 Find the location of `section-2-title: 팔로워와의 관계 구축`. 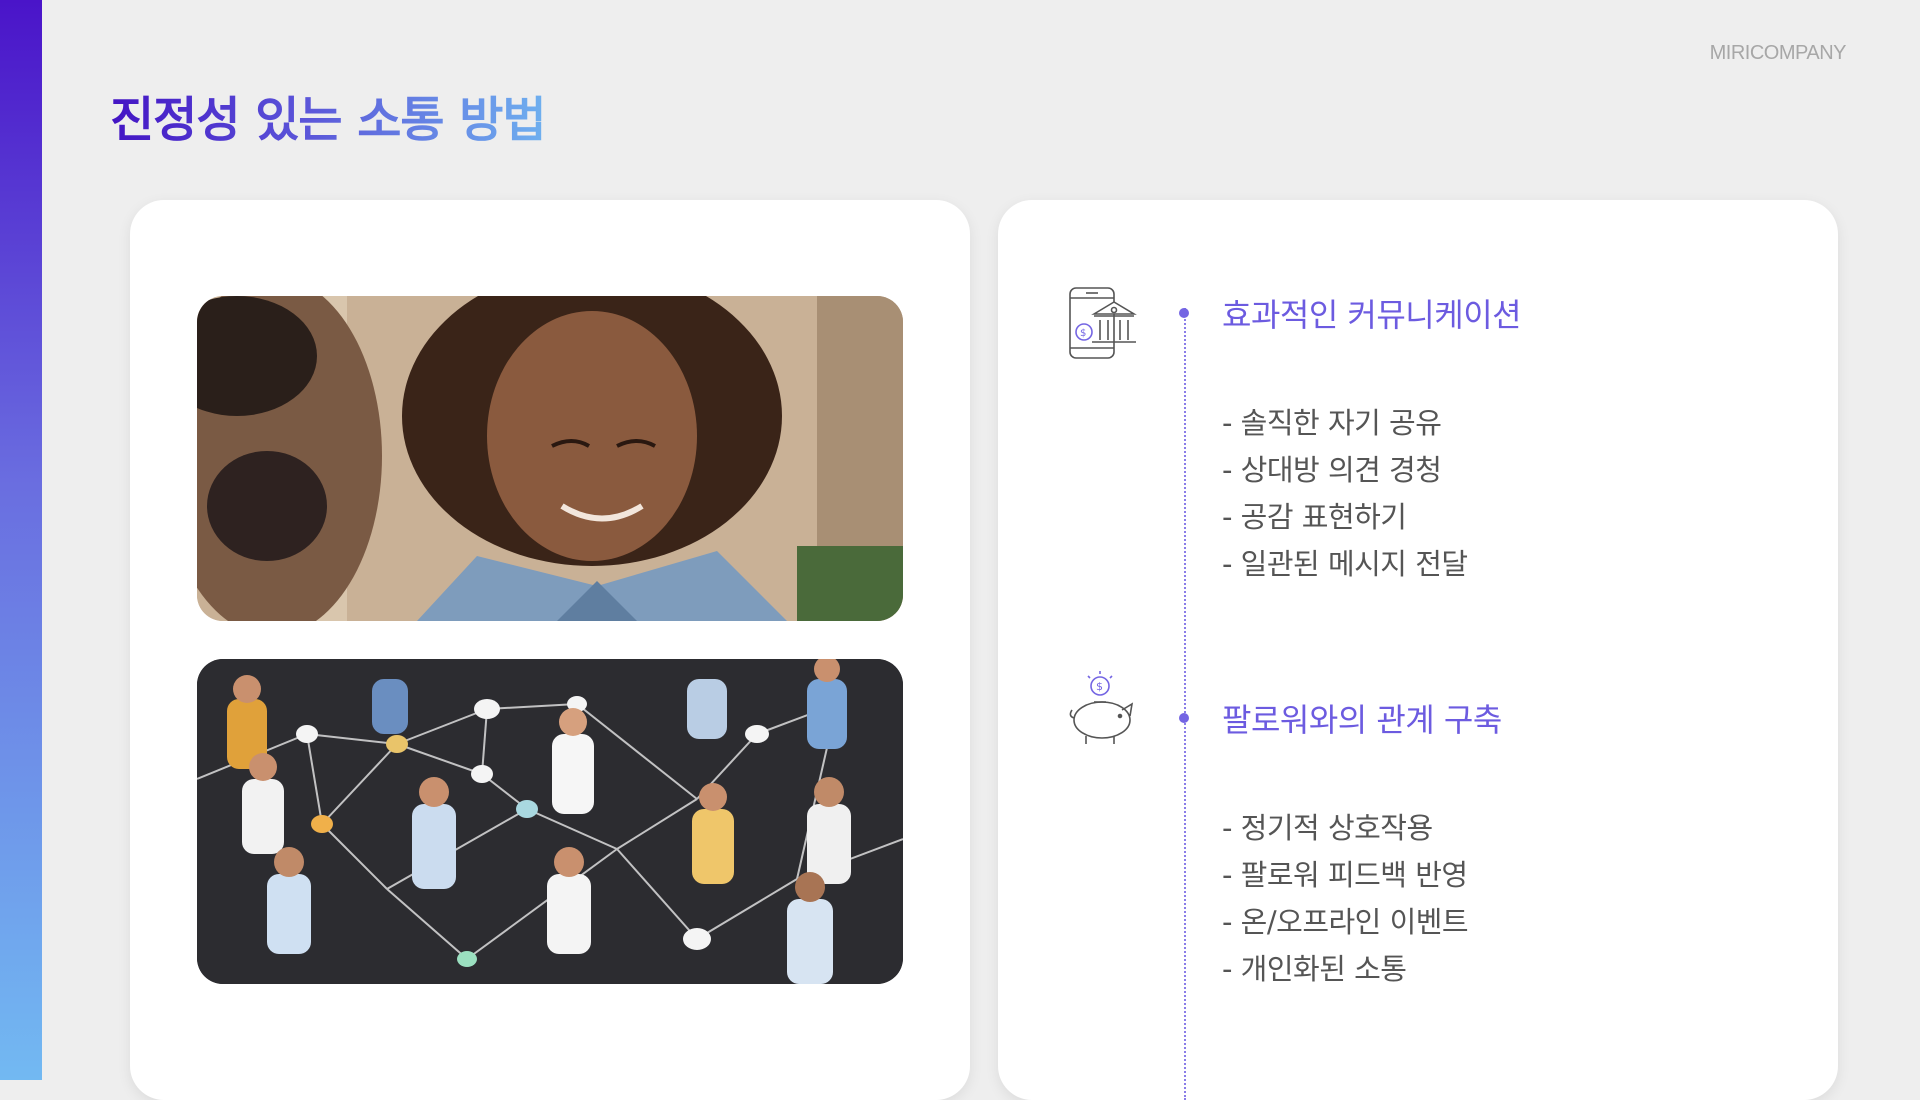

section-2-title: 팔로워와의 관계 구축 is located at coordinates (1362, 720).